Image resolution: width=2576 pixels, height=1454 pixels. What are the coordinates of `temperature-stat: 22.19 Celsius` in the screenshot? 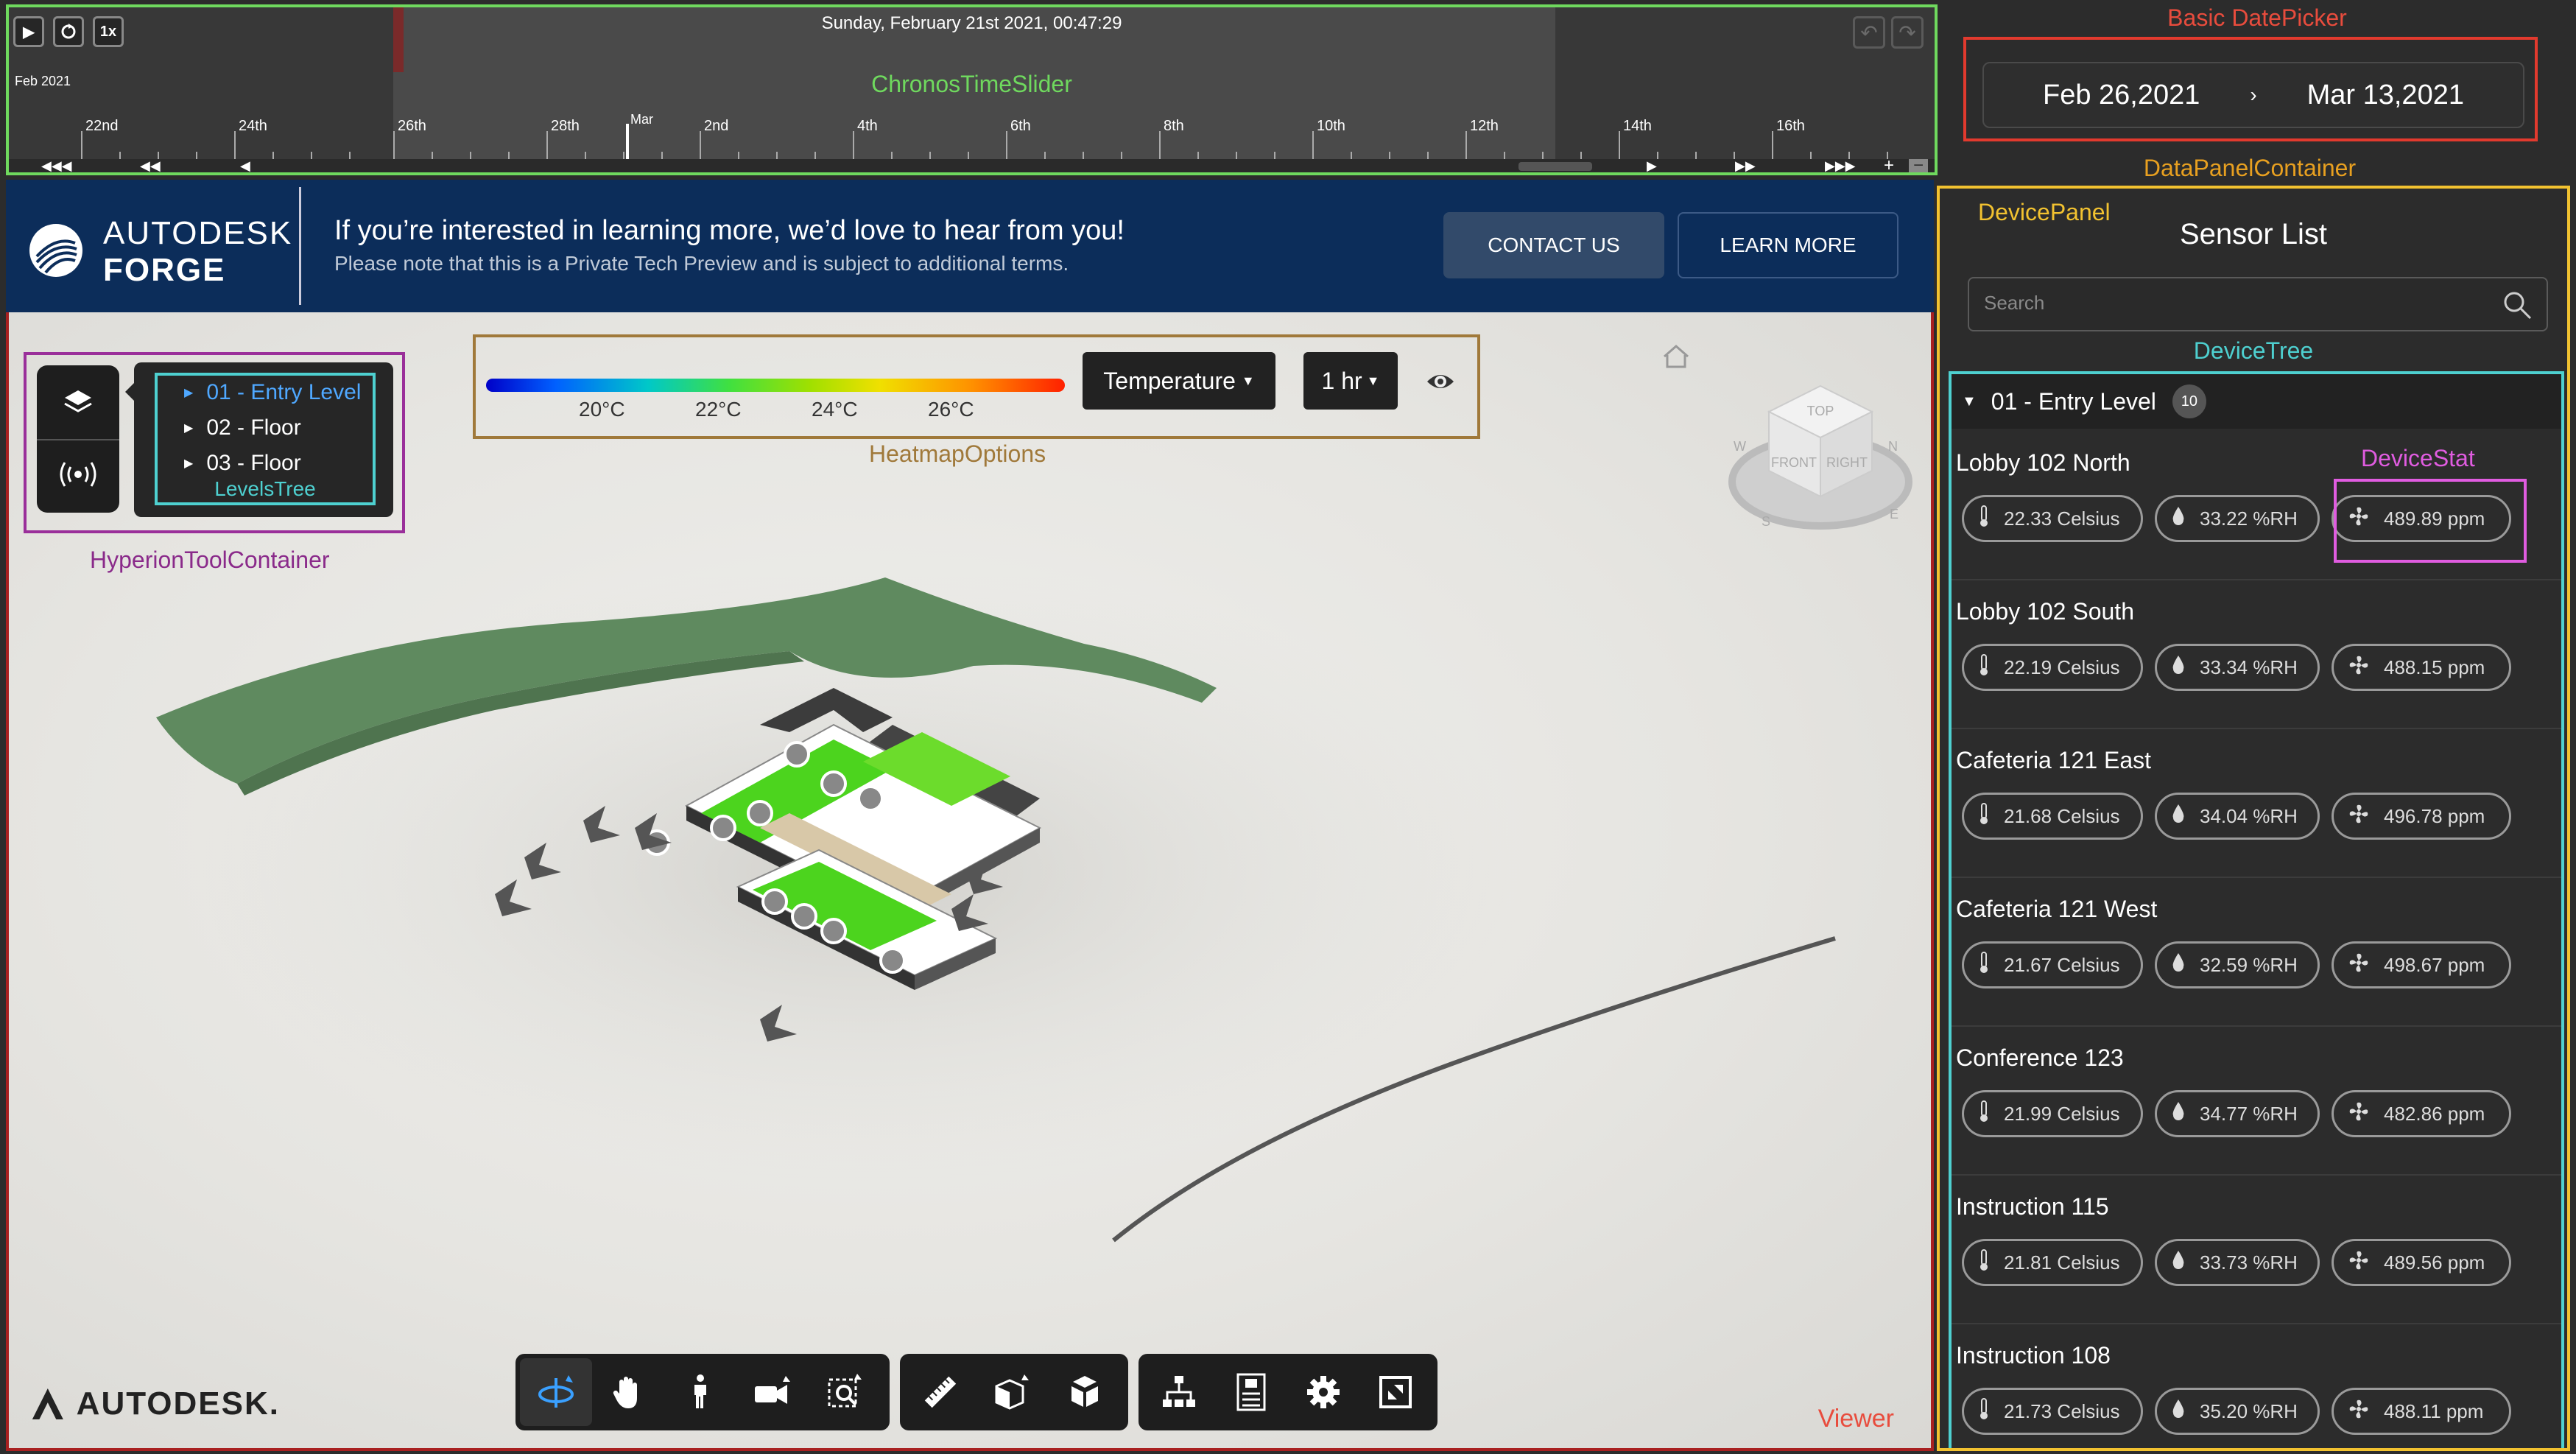 It's located at (2052, 667).